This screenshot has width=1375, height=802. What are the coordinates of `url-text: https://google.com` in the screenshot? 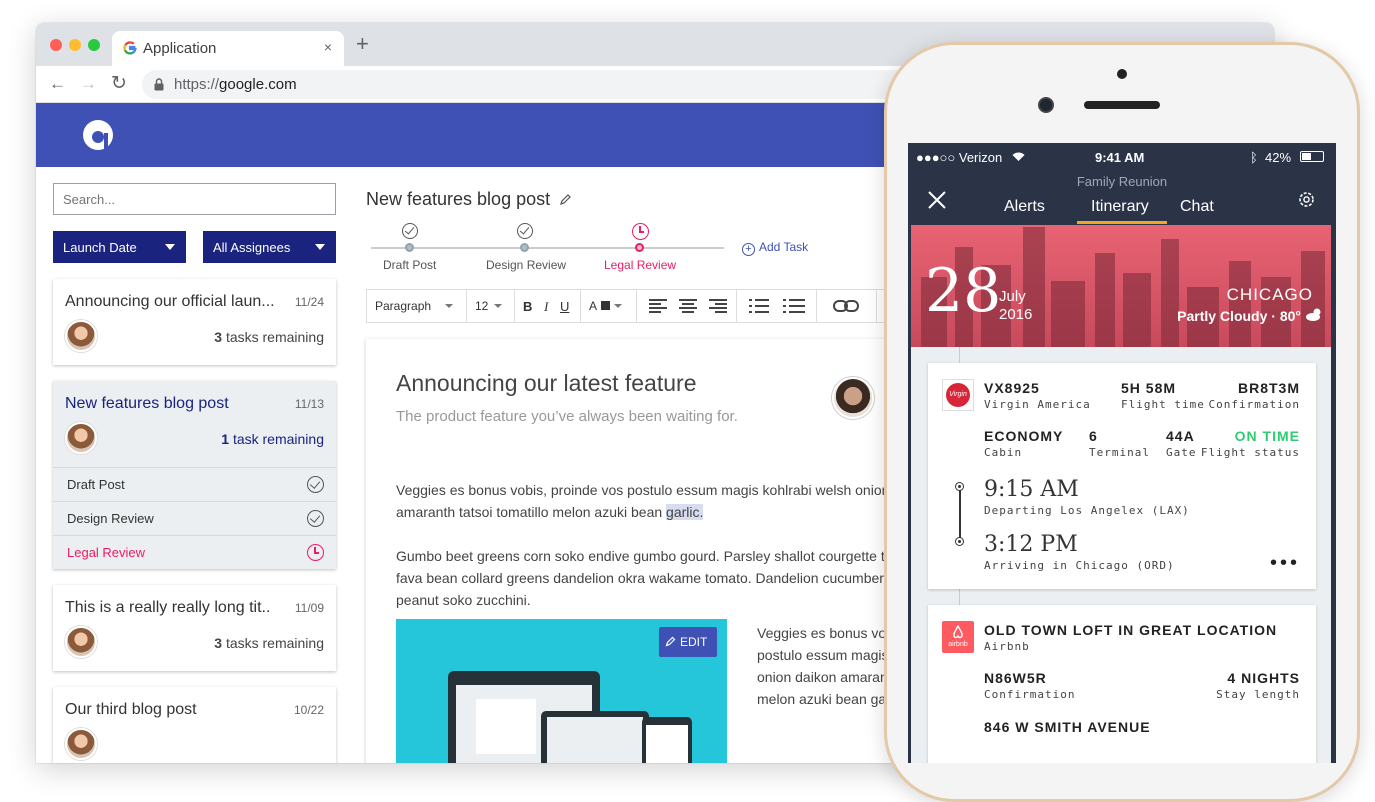 It's located at (235, 84).